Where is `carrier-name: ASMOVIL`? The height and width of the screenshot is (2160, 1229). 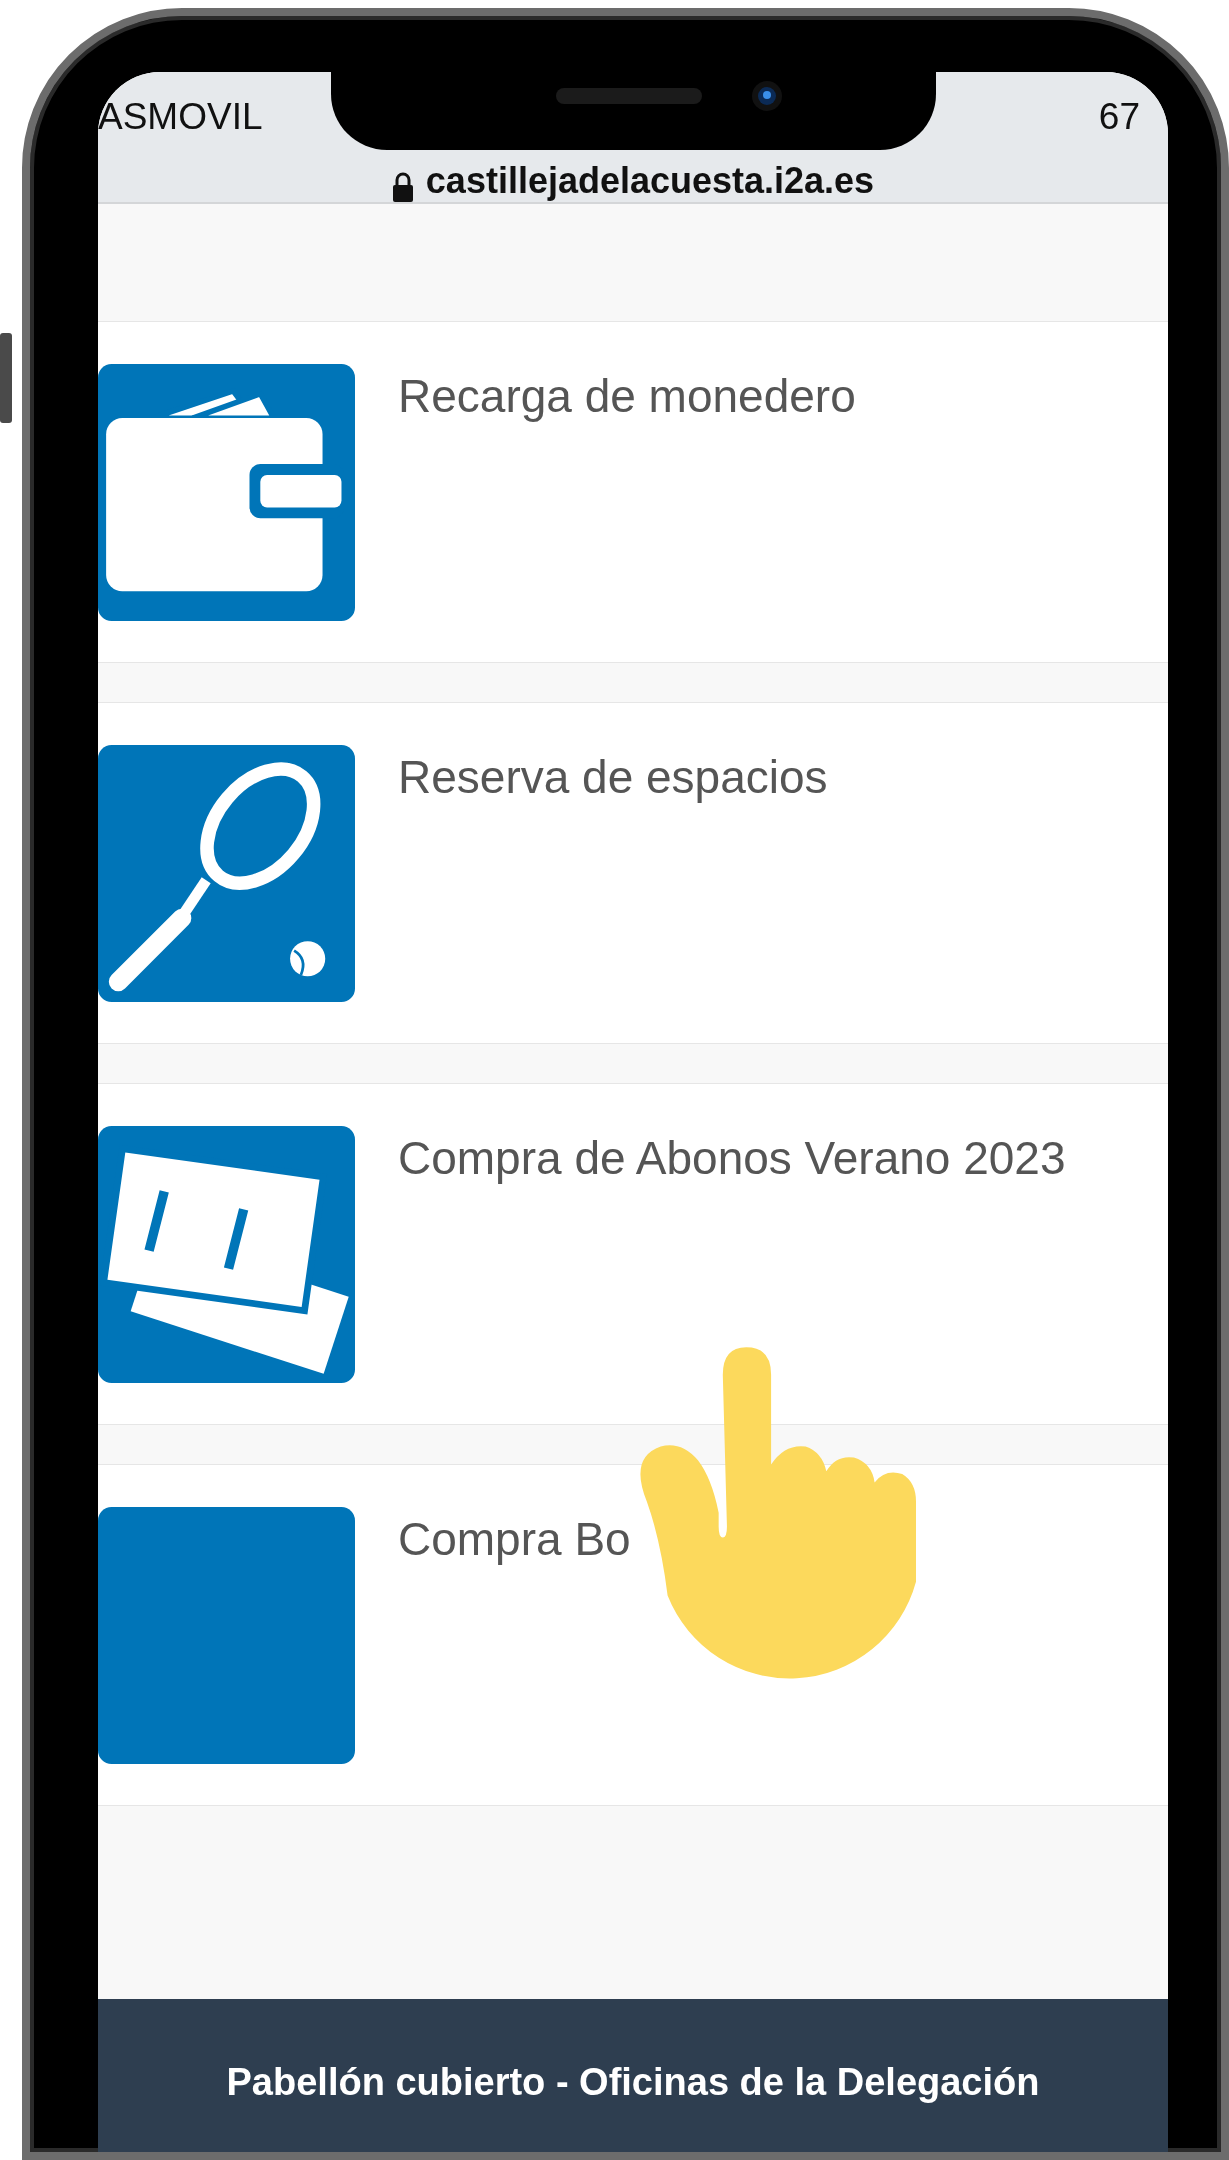 carrier-name: ASMOVIL is located at coordinates (180, 117).